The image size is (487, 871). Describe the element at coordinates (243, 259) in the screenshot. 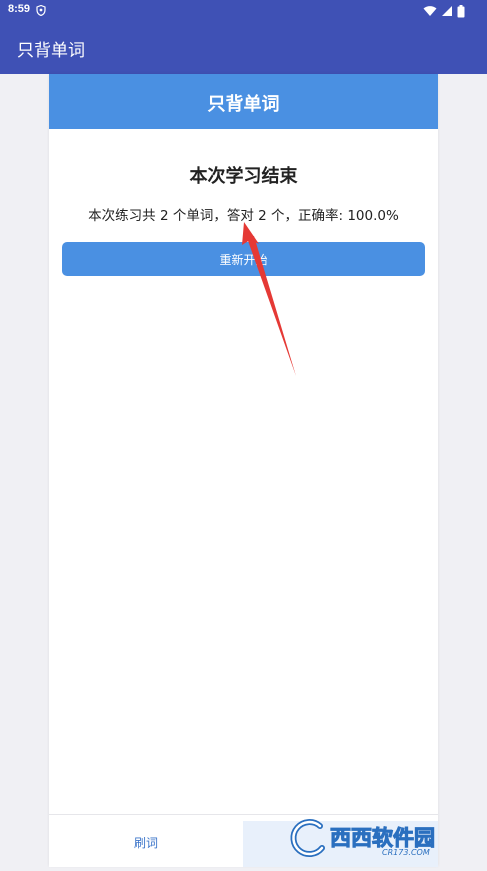

I see `restart-button: 重新开始` at that location.